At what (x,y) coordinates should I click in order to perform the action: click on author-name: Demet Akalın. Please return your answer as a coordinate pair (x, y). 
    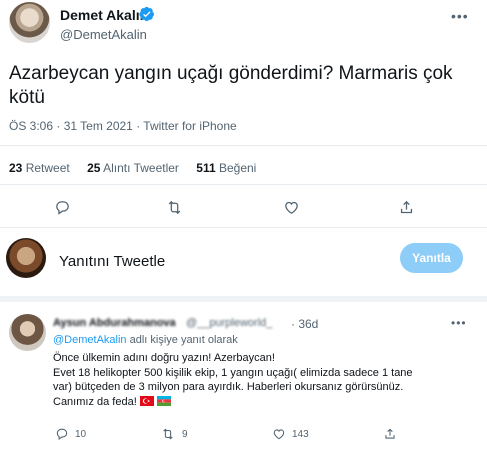
    Looking at the image, I should click on (104, 15).